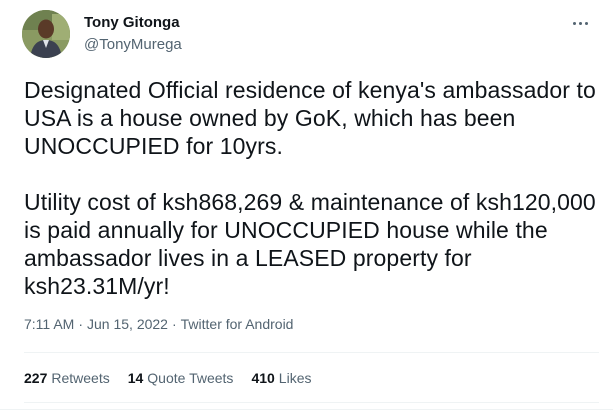 The width and height of the screenshot is (613, 410). I want to click on tweet-source-link: Twitter for Android, so click(237, 324).